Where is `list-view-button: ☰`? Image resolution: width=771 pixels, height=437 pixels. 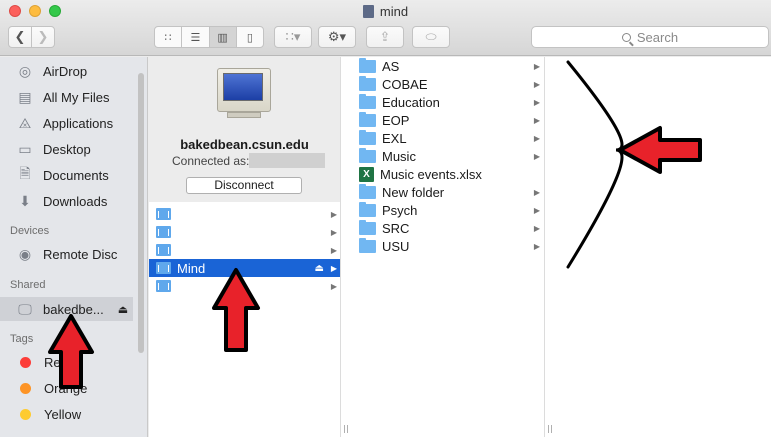 list-view-button: ☰ is located at coordinates (196, 37).